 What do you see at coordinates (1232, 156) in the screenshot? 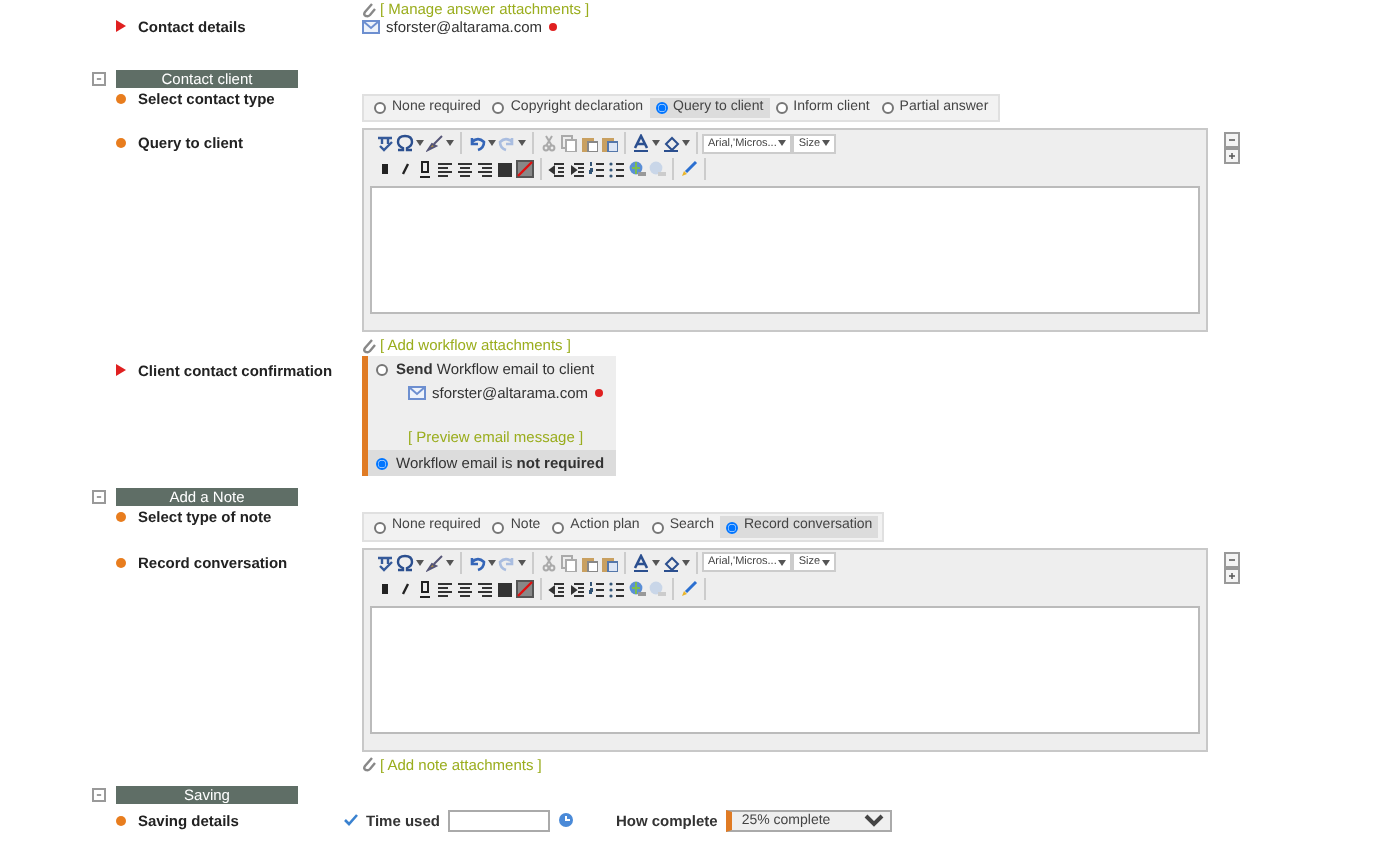
I see `expand-icon` at bounding box center [1232, 156].